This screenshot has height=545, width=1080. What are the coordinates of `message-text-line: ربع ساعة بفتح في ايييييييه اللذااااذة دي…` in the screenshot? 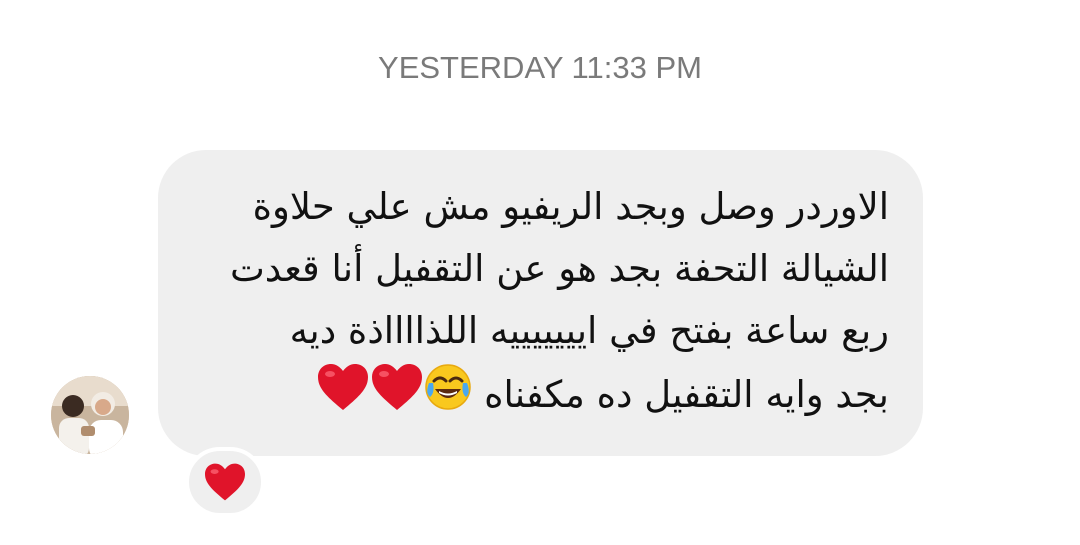 It's located at (589, 330).